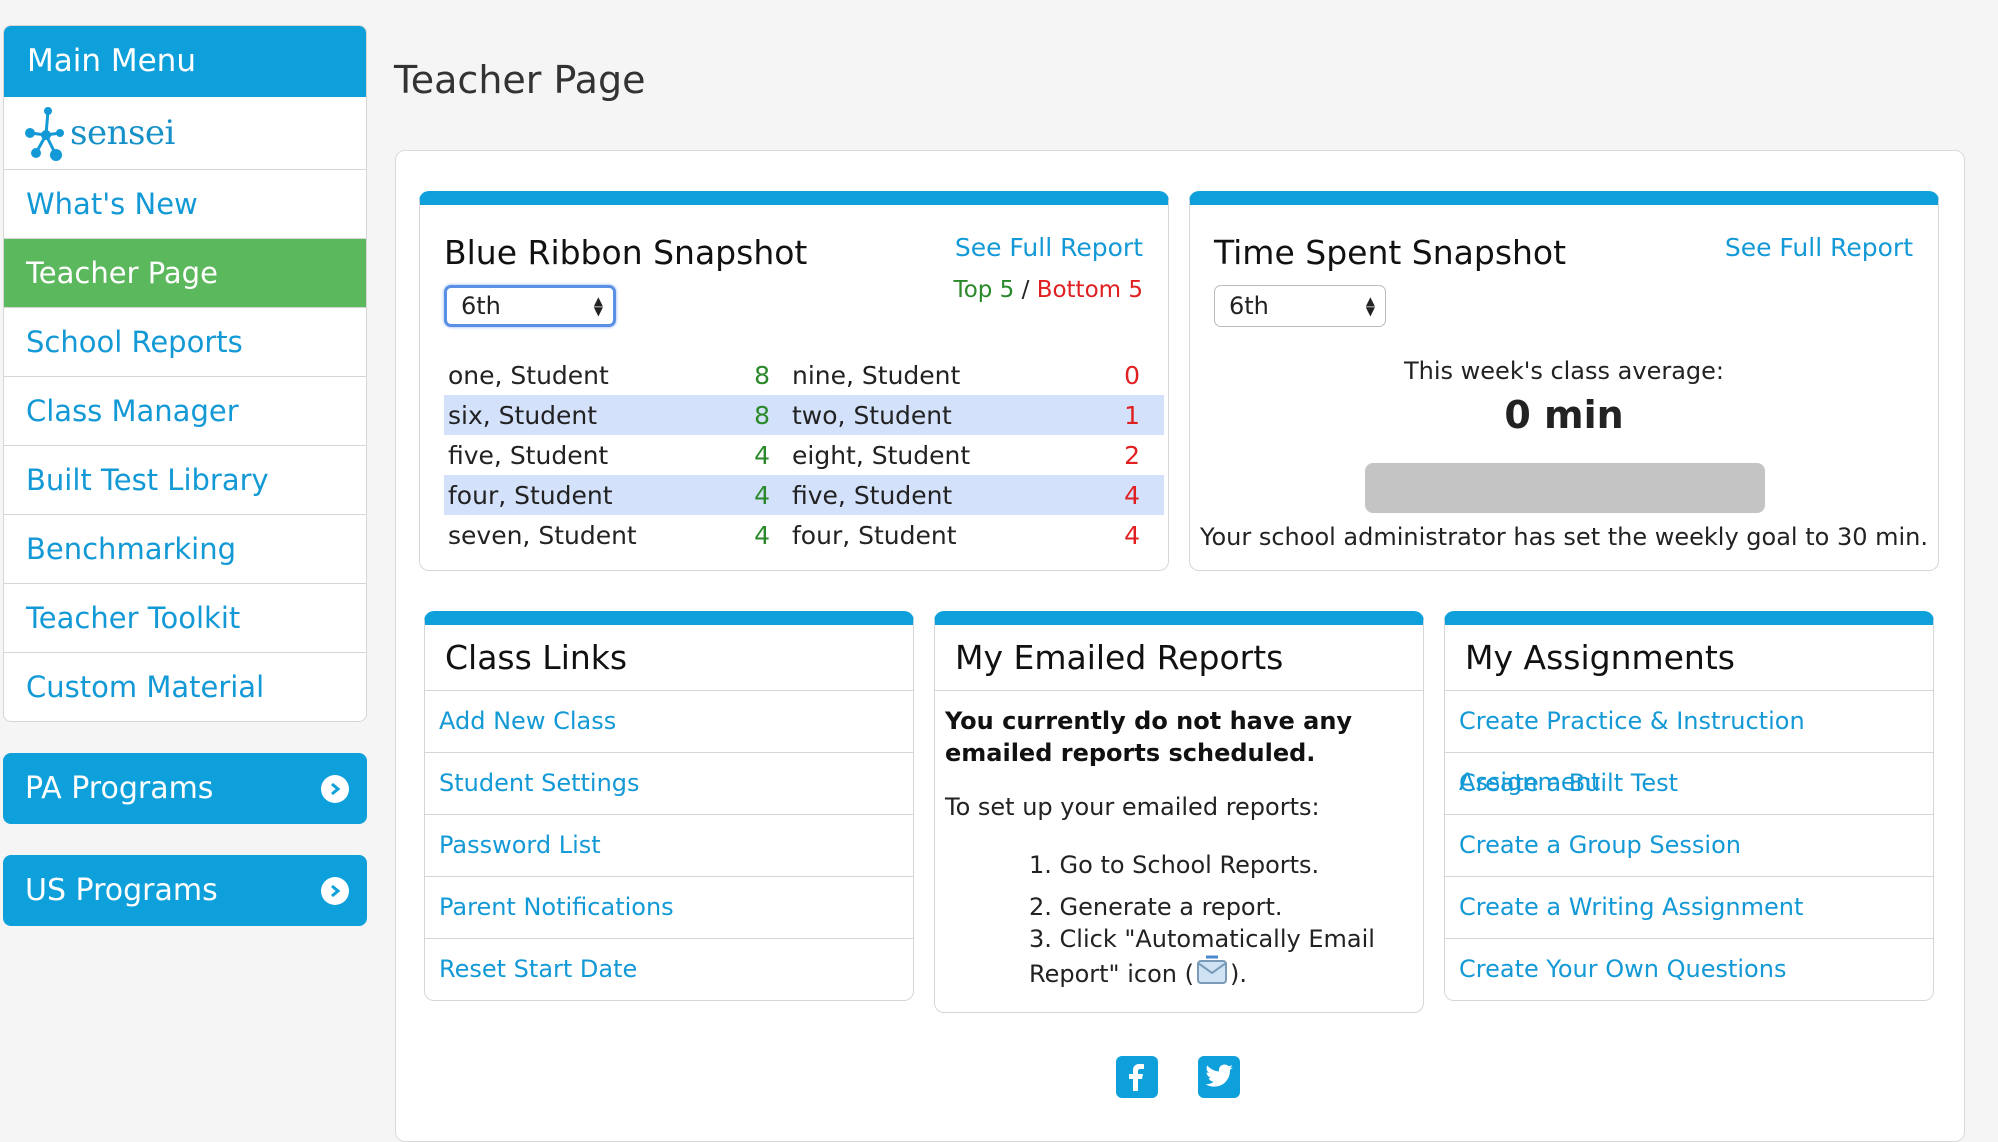  Describe the element at coordinates (669, 784) in the screenshot. I see `list-item-student-settings: Student Settings` at that location.